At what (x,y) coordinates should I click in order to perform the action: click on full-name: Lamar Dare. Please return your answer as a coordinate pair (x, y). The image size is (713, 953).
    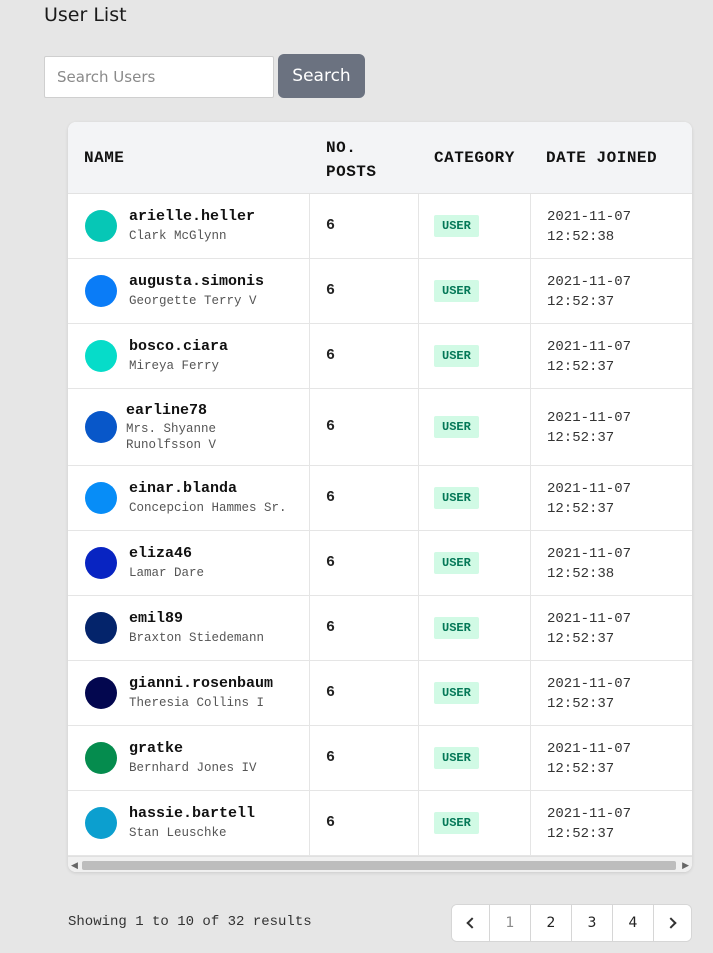
    Looking at the image, I should click on (167, 573).